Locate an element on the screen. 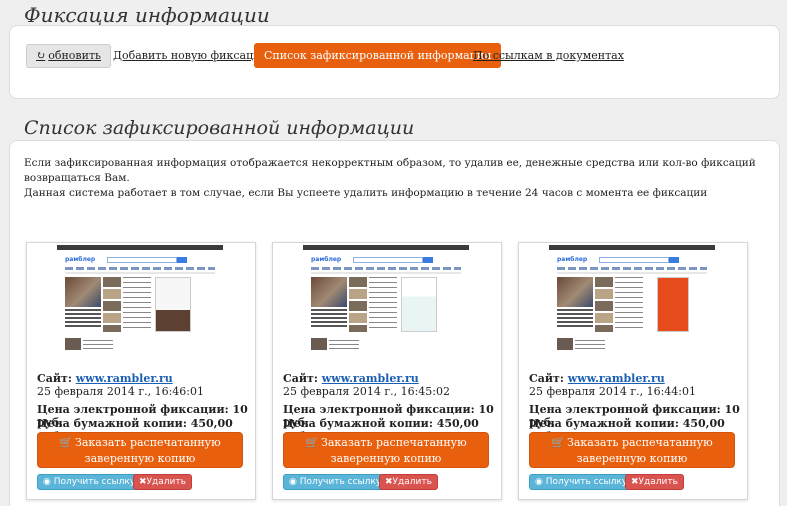 The width and height of the screenshot is (787, 506). fixation-date: 25 февраля 2014 г., 16:45:02 is located at coordinates (366, 391).